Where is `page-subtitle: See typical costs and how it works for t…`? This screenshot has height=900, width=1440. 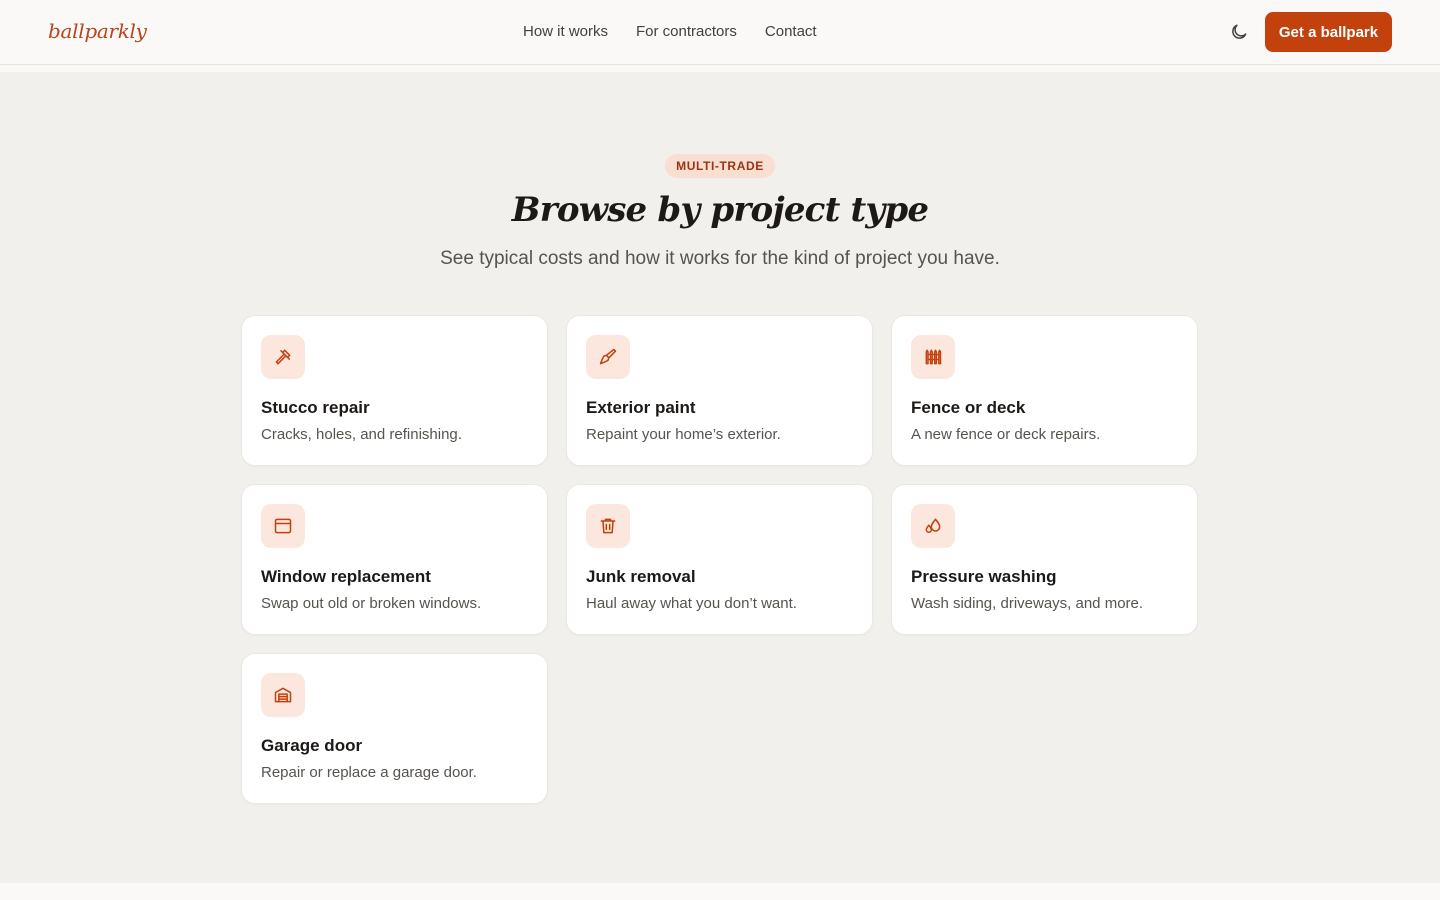
page-subtitle: See typical costs and how it works for t… is located at coordinates (720, 258).